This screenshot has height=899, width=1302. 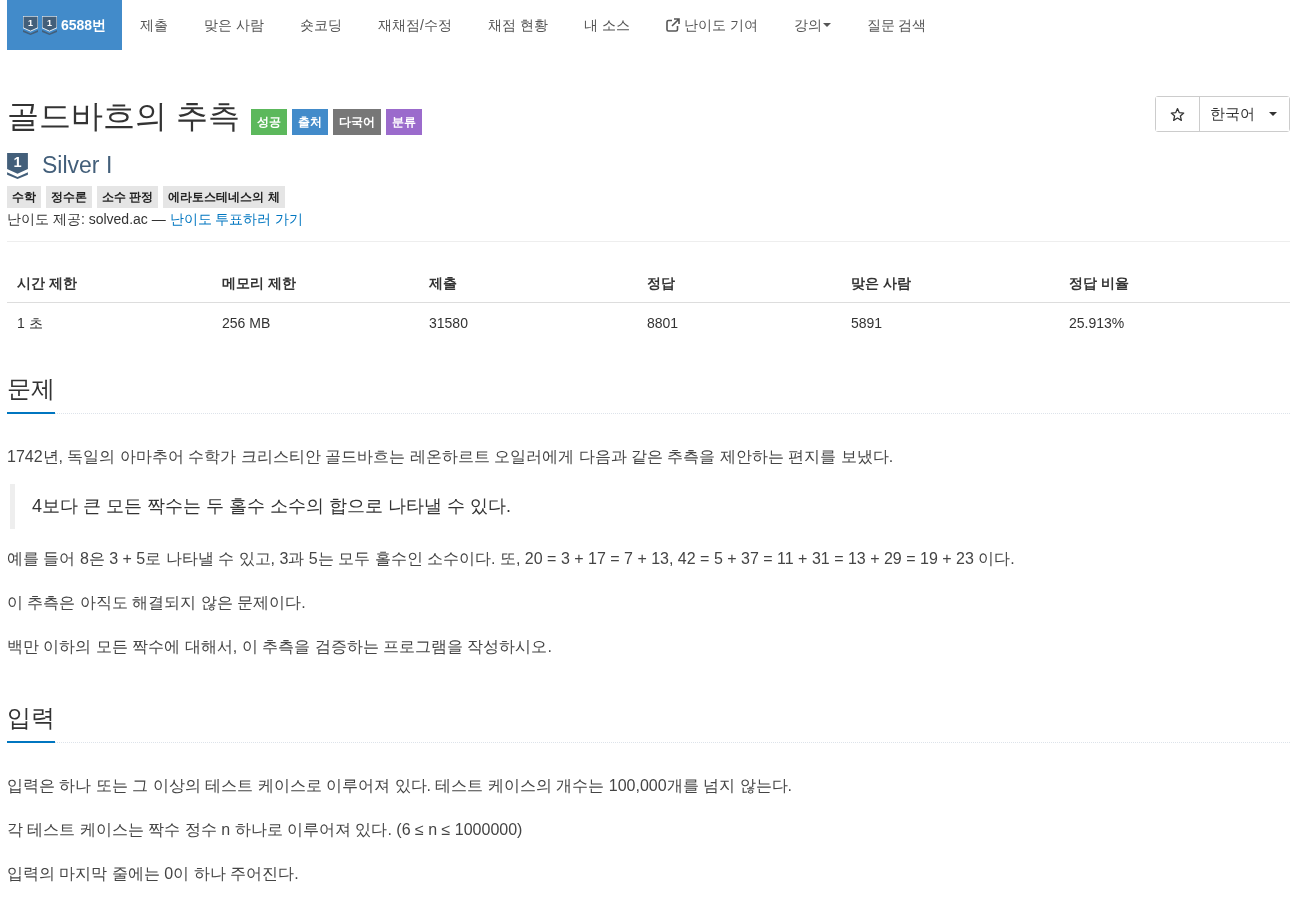 I want to click on nav-tab: 1 1 6588번, so click(x=65, y=25).